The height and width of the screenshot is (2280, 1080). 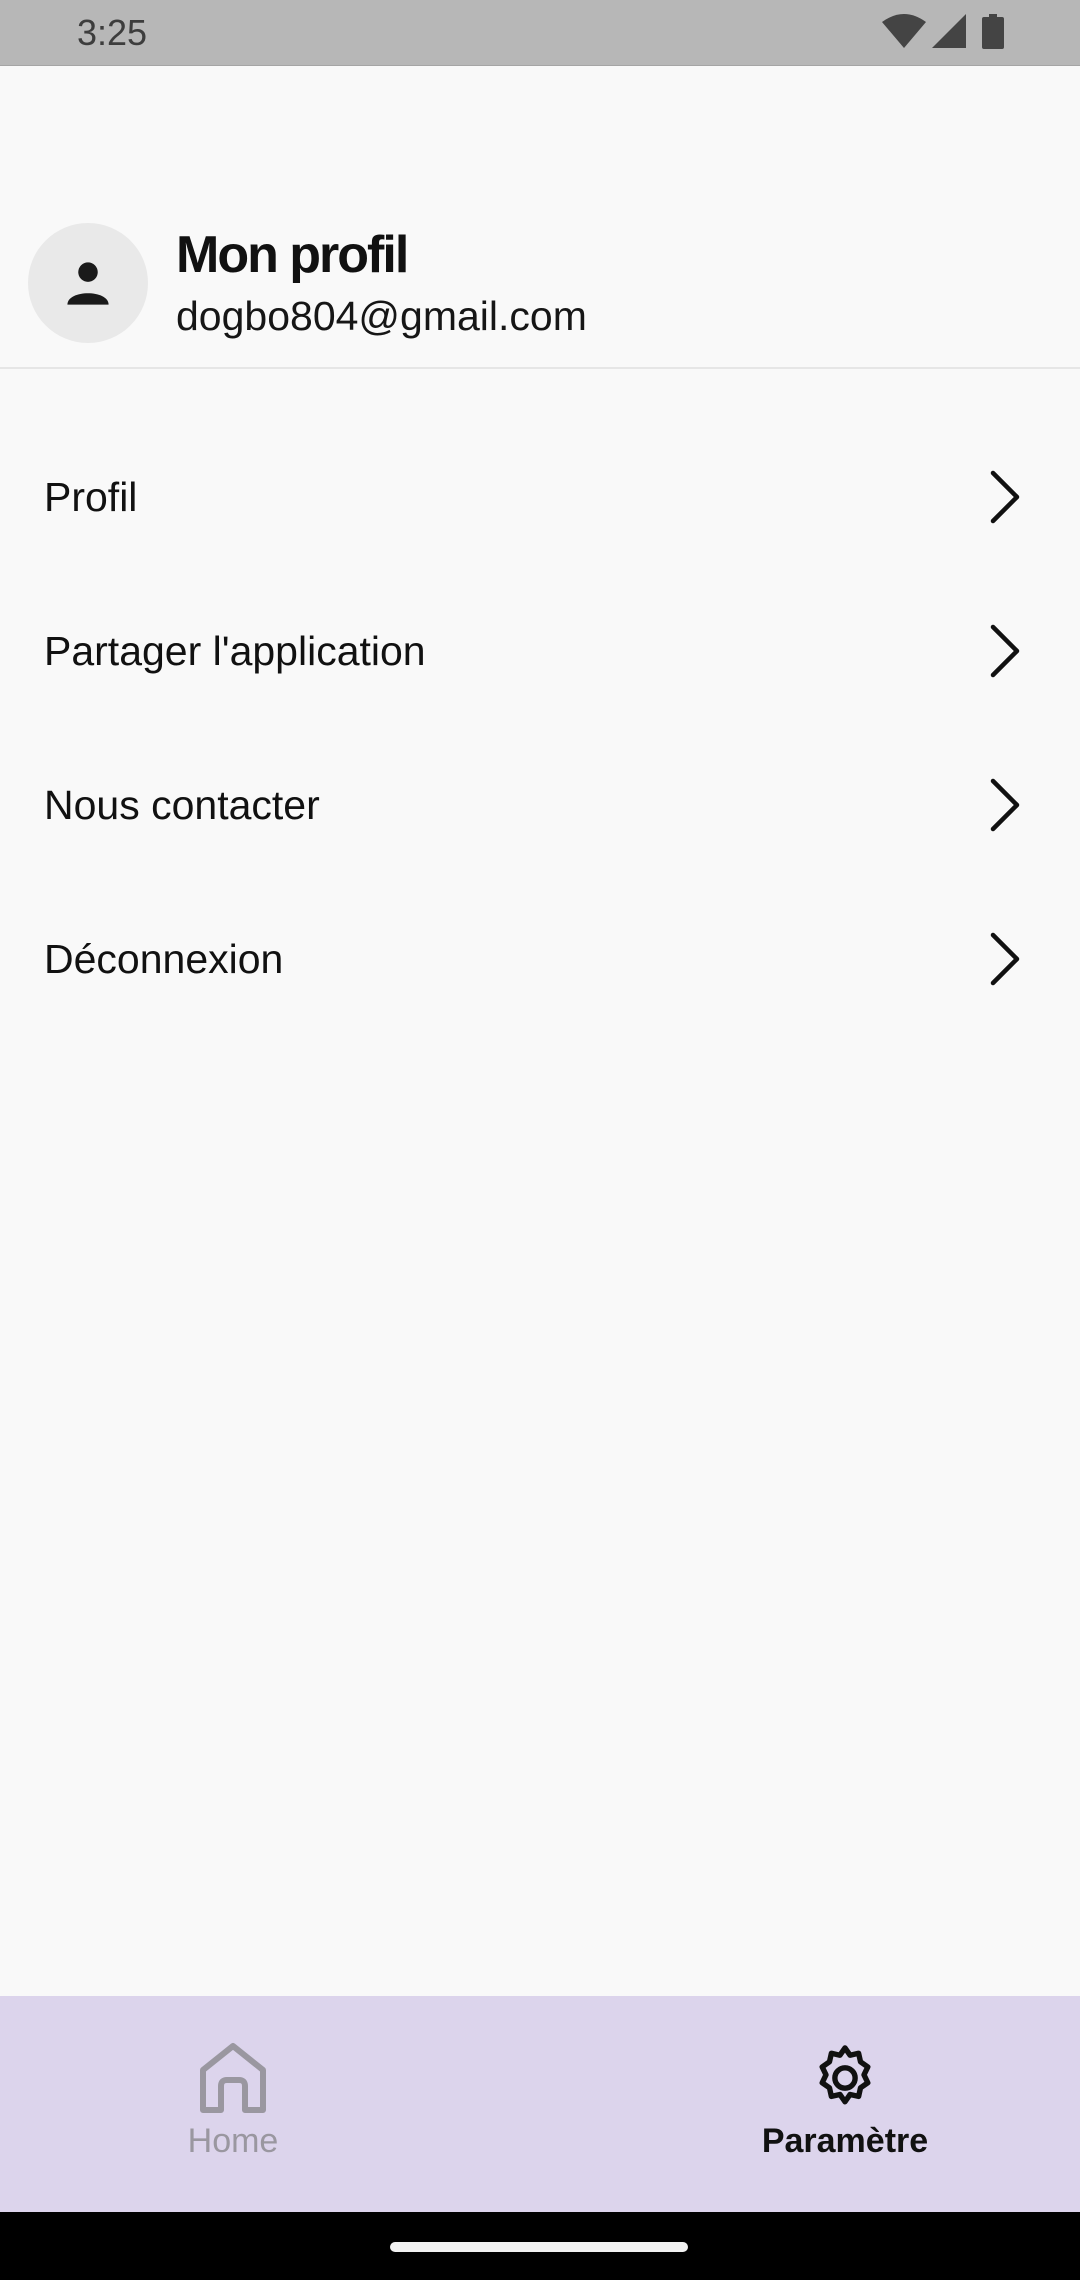 I want to click on menu-item-label: Déconnexion, so click(x=164, y=958).